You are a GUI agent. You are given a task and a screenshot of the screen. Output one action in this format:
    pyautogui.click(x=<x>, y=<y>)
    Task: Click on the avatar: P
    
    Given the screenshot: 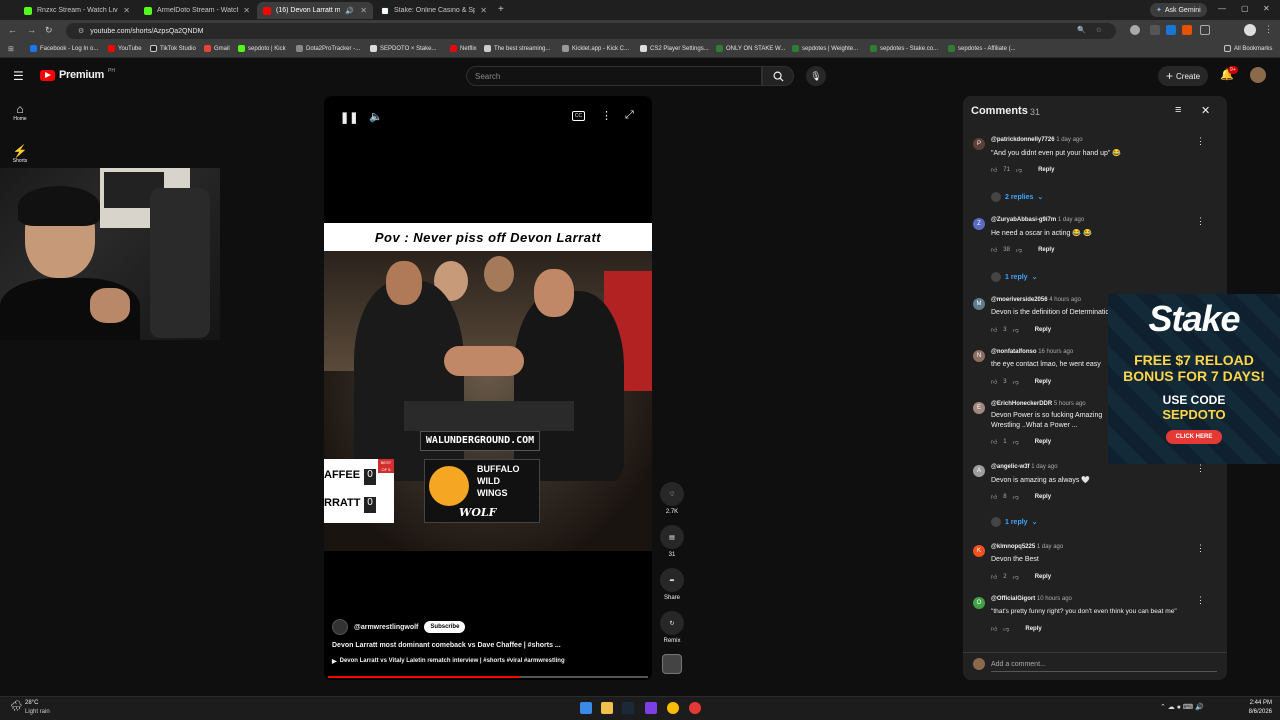 What is the action you would take?
    pyautogui.click(x=979, y=144)
    